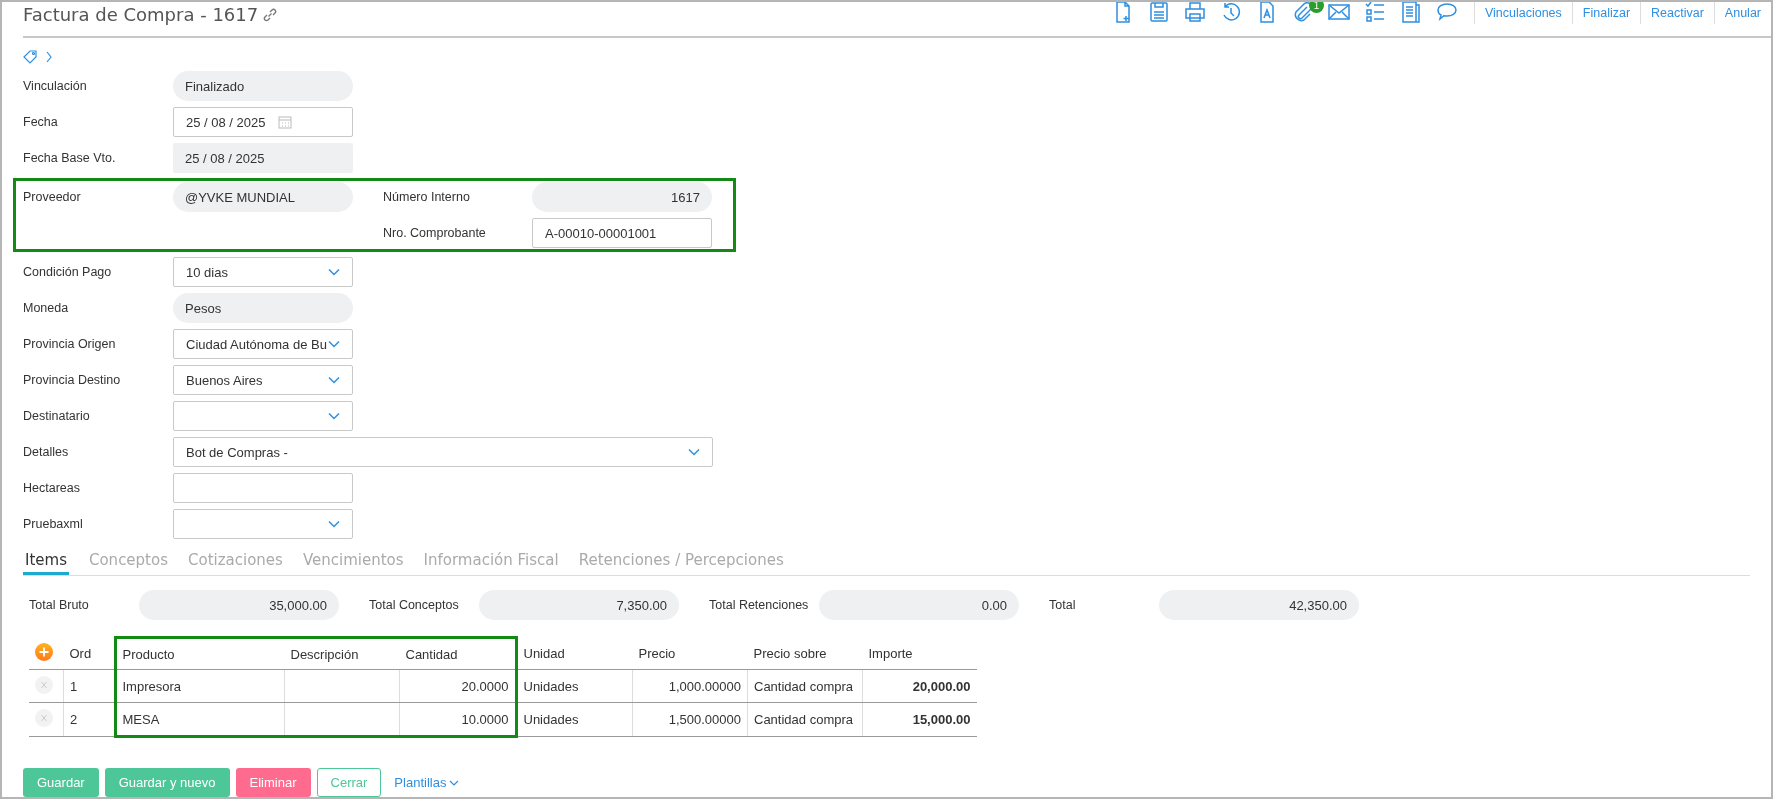 The image size is (1773, 799). What do you see at coordinates (579, 605) in the screenshot?
I see `total-value: 7,350.00` at bounding box center [579, 605].